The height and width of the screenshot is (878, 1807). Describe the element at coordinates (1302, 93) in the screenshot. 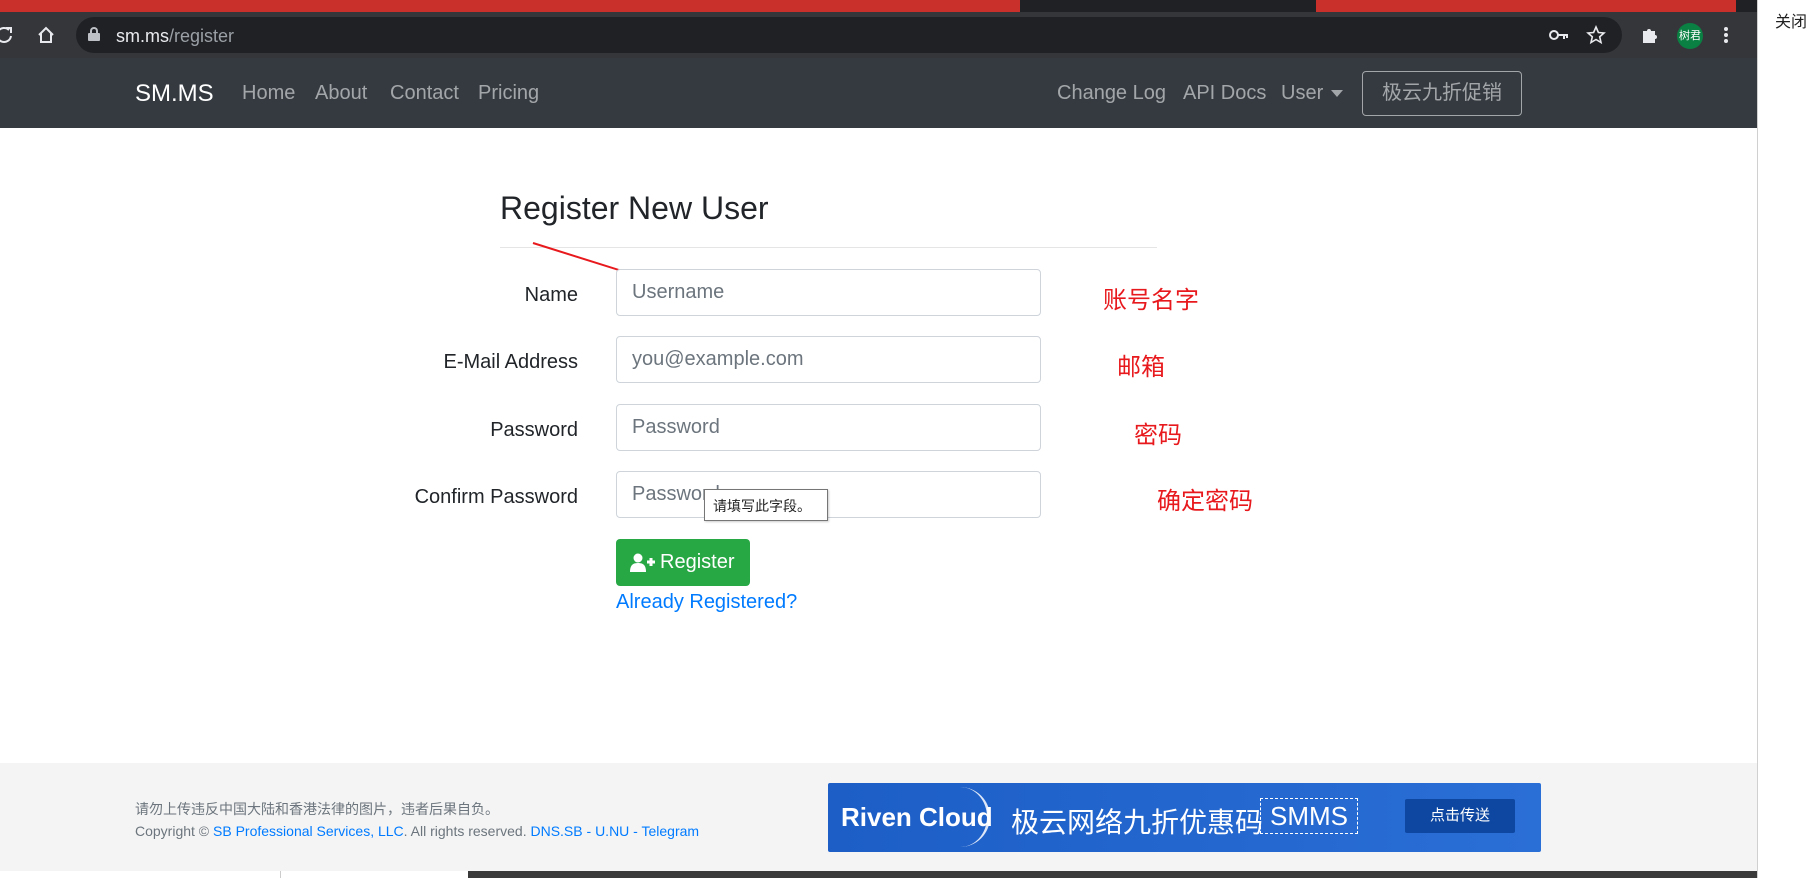

I see `user-menu-label: User` at that location.